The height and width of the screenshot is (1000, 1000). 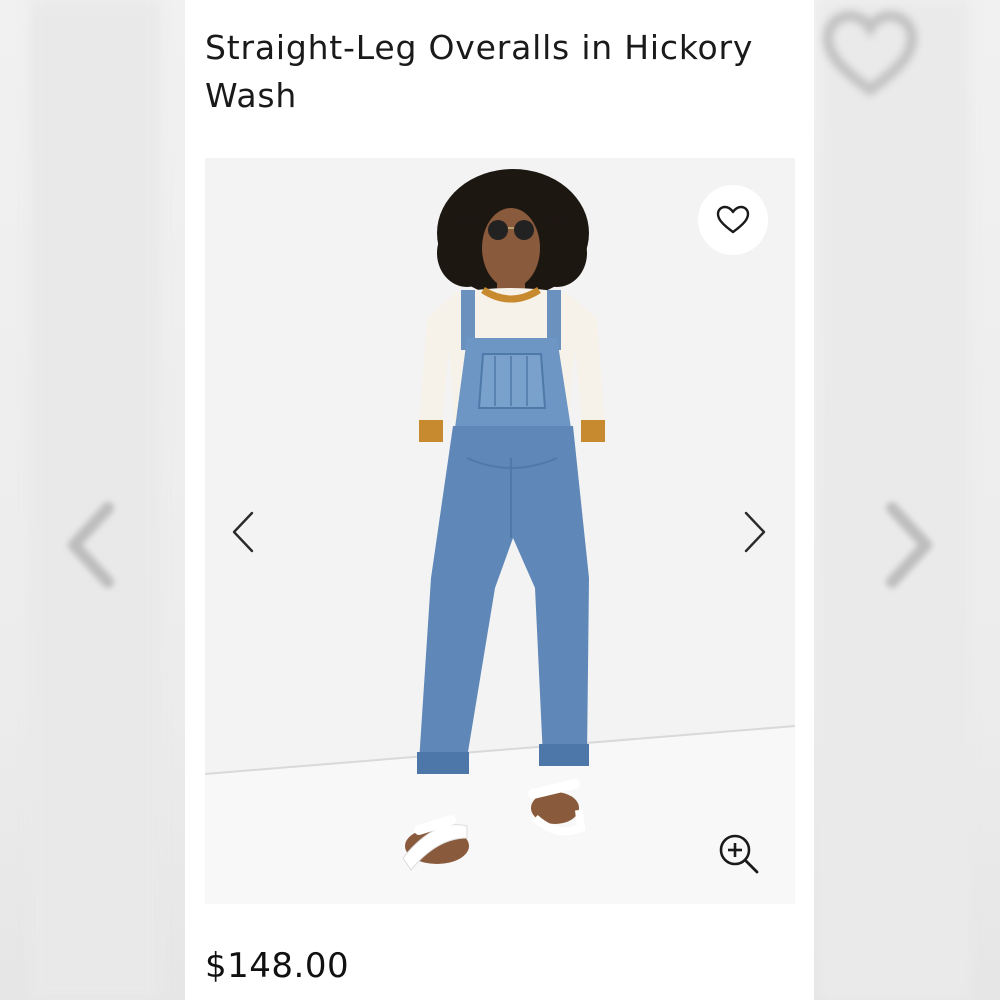 I want to click on next-image-button, so click(x=755, y=532).